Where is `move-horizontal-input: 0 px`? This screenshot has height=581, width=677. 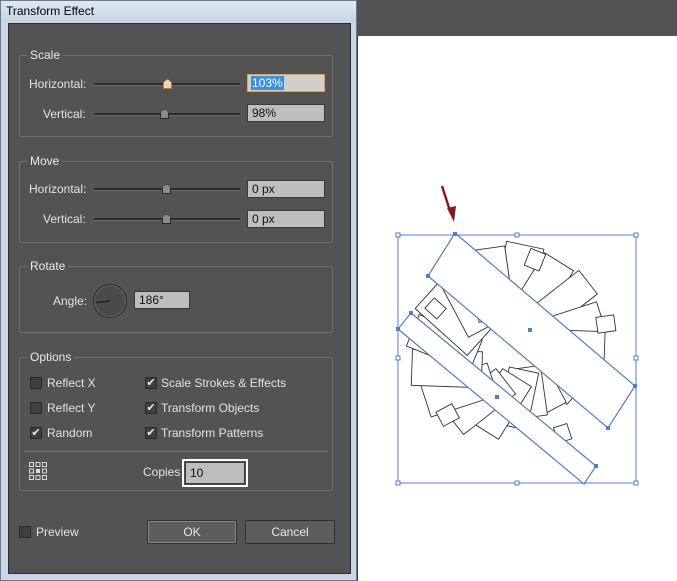
move-horizontal-input: 0 px is located at coordinates (286, 189).